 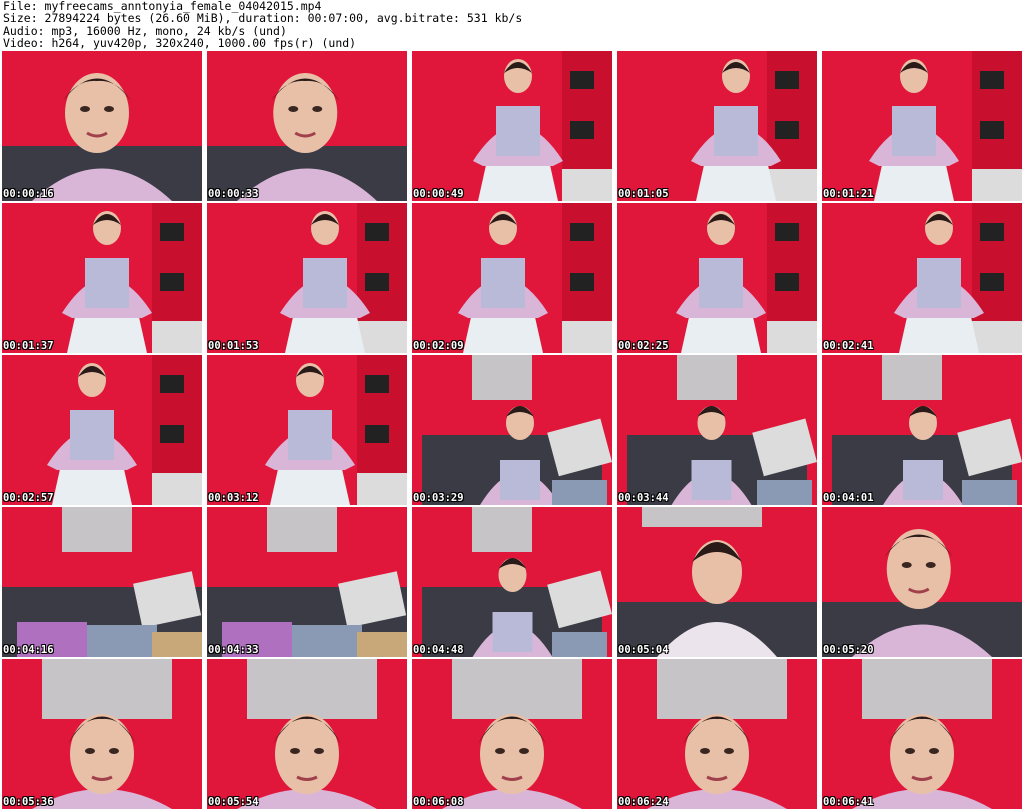 What do you see at coordinates (438, 194) in the screenshot?
I see `timestamp-label: 00:00:49` at bounding box center [438, 194].